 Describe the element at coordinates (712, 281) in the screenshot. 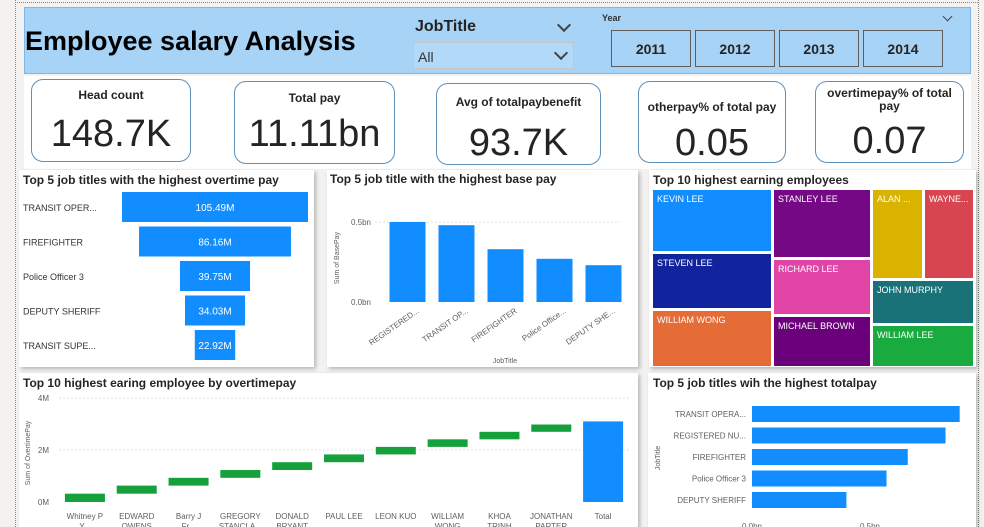

I see `treemap-tile: STEVEN LEE` at that location.